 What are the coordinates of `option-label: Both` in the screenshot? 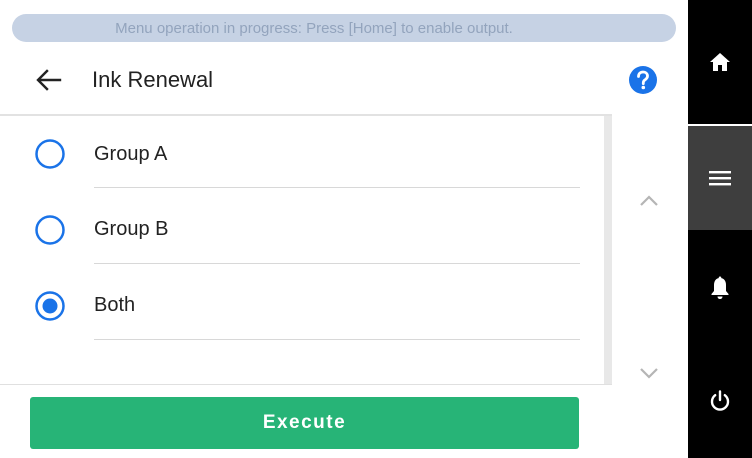 It's located at (115, 305).